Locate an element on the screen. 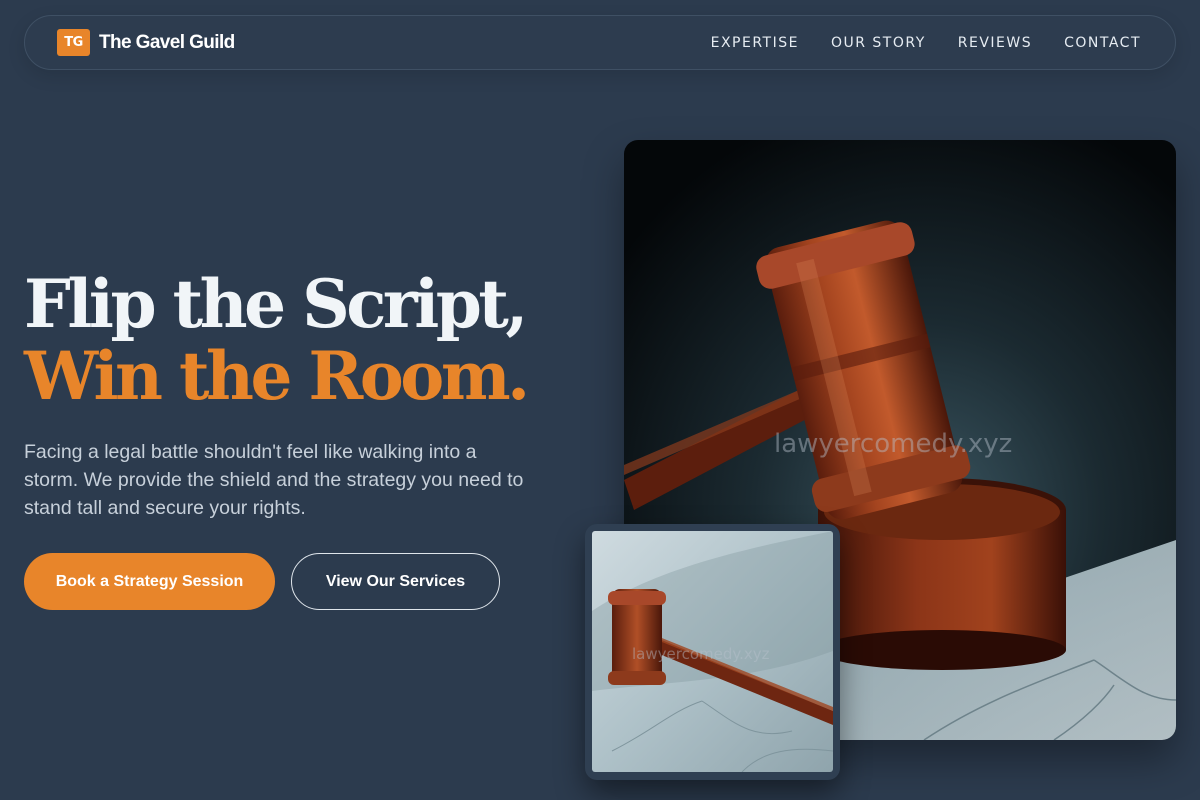 This screenshot has width=1200, height=800. brand: TG The Gavel Guild is located at coordinates (146, 42).